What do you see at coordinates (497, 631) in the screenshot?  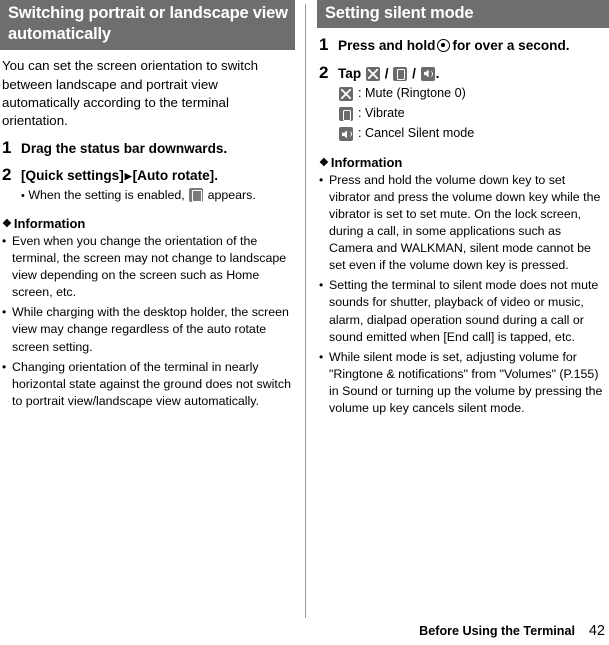 I see `footer-chapter-label: Before Using the Terminal` at bounding box center [497, 631].